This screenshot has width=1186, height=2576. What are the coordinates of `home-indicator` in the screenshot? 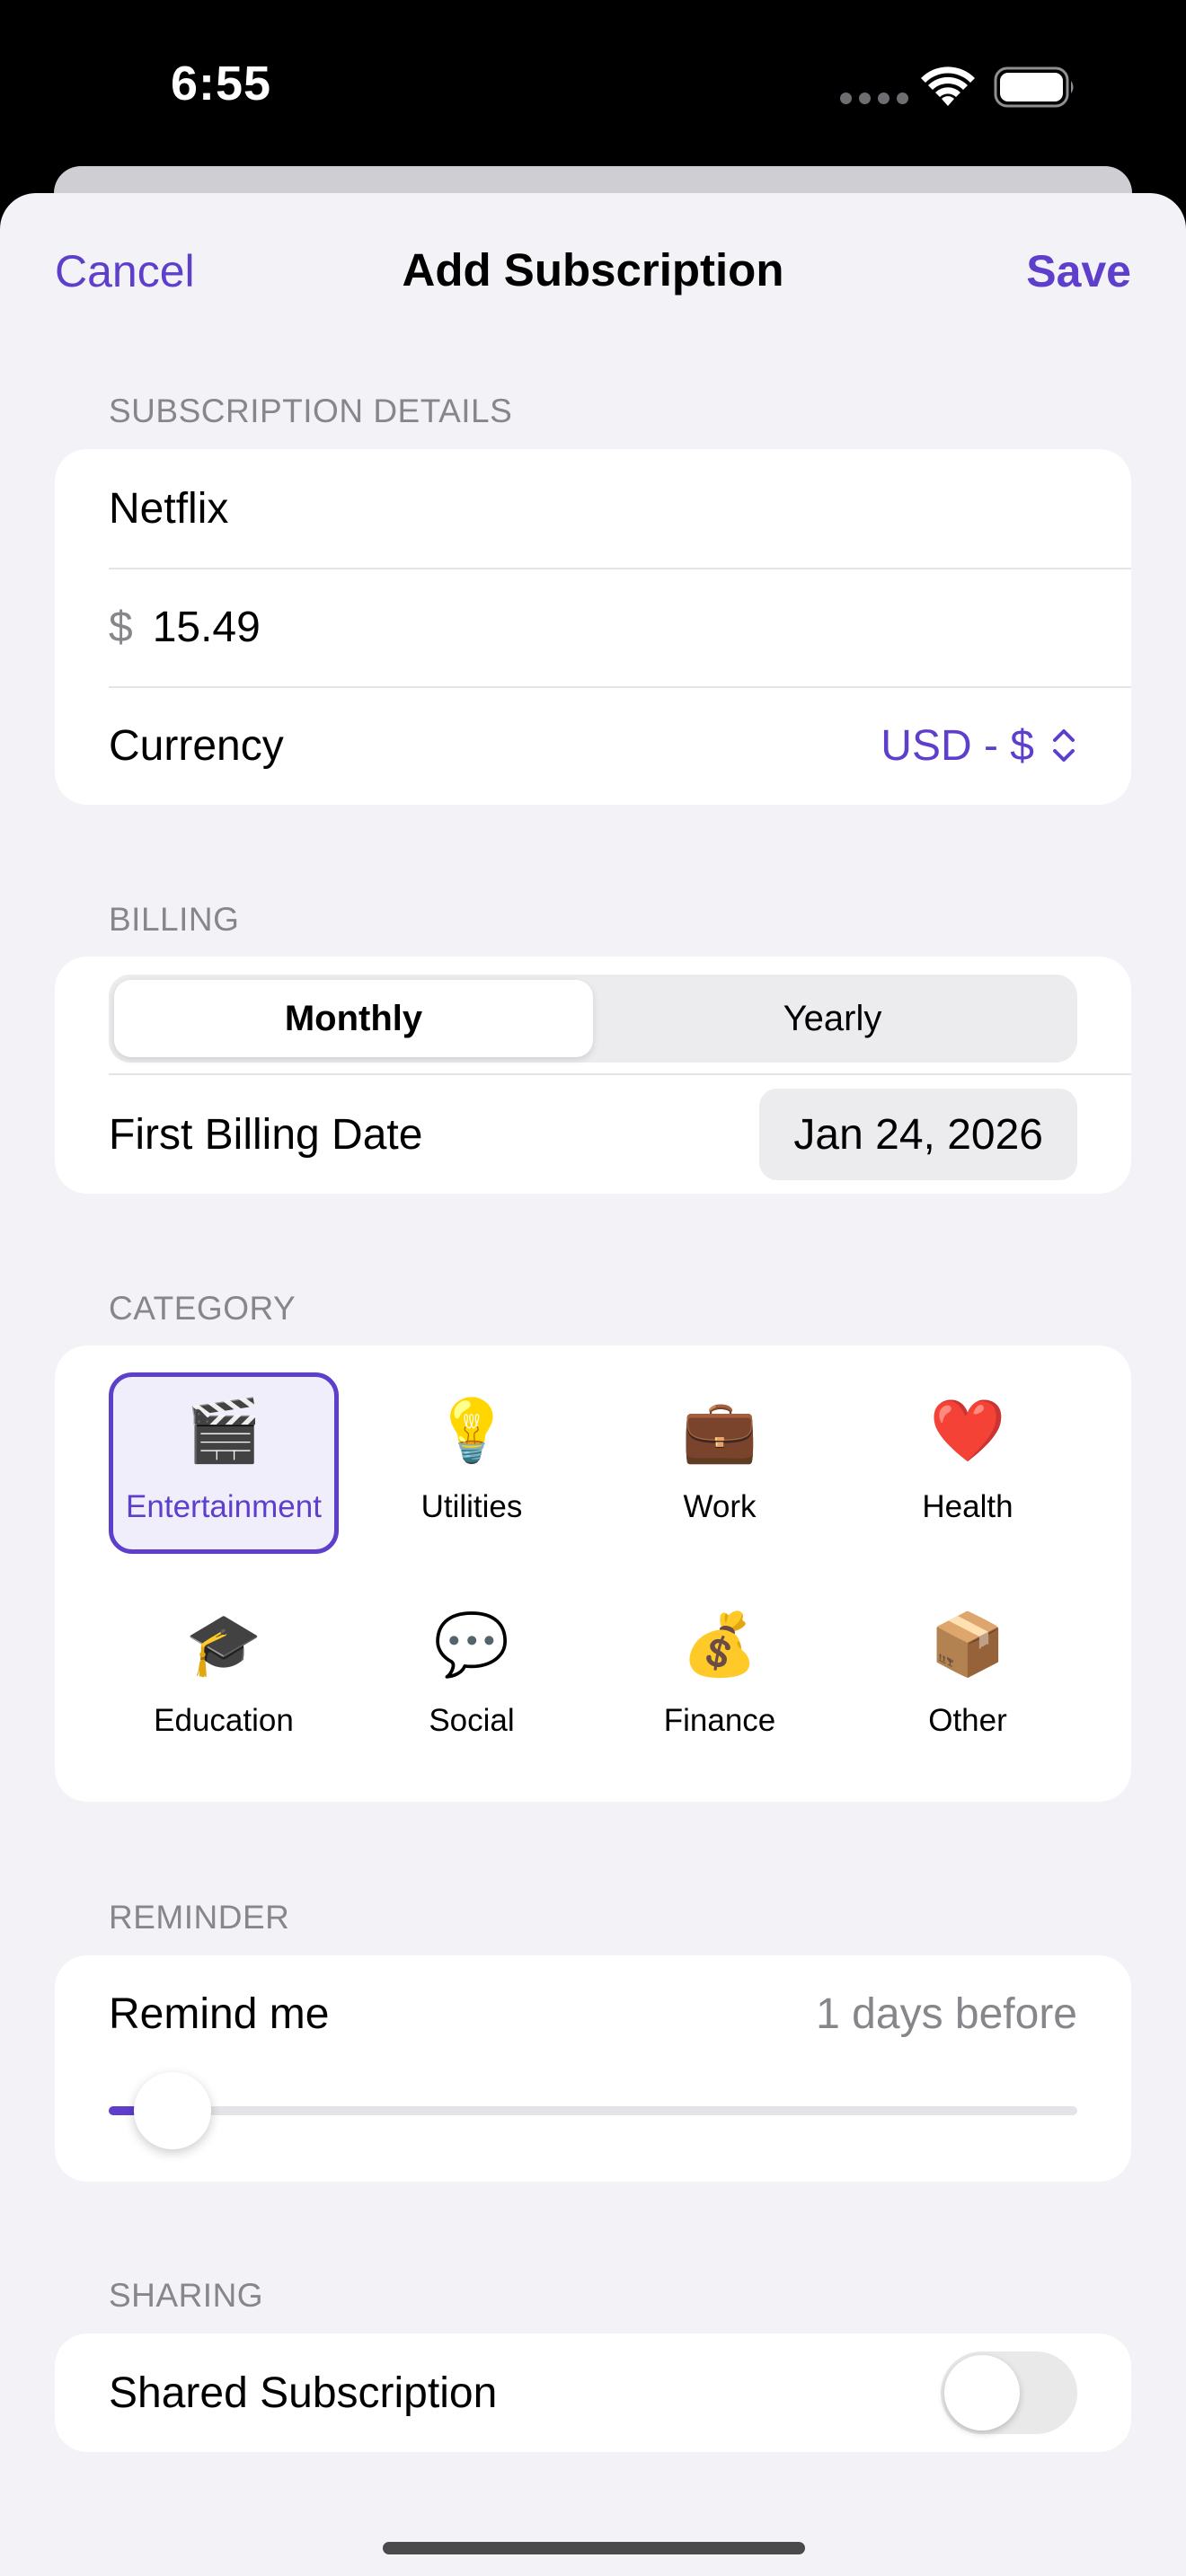 It's located at (594, 2548).